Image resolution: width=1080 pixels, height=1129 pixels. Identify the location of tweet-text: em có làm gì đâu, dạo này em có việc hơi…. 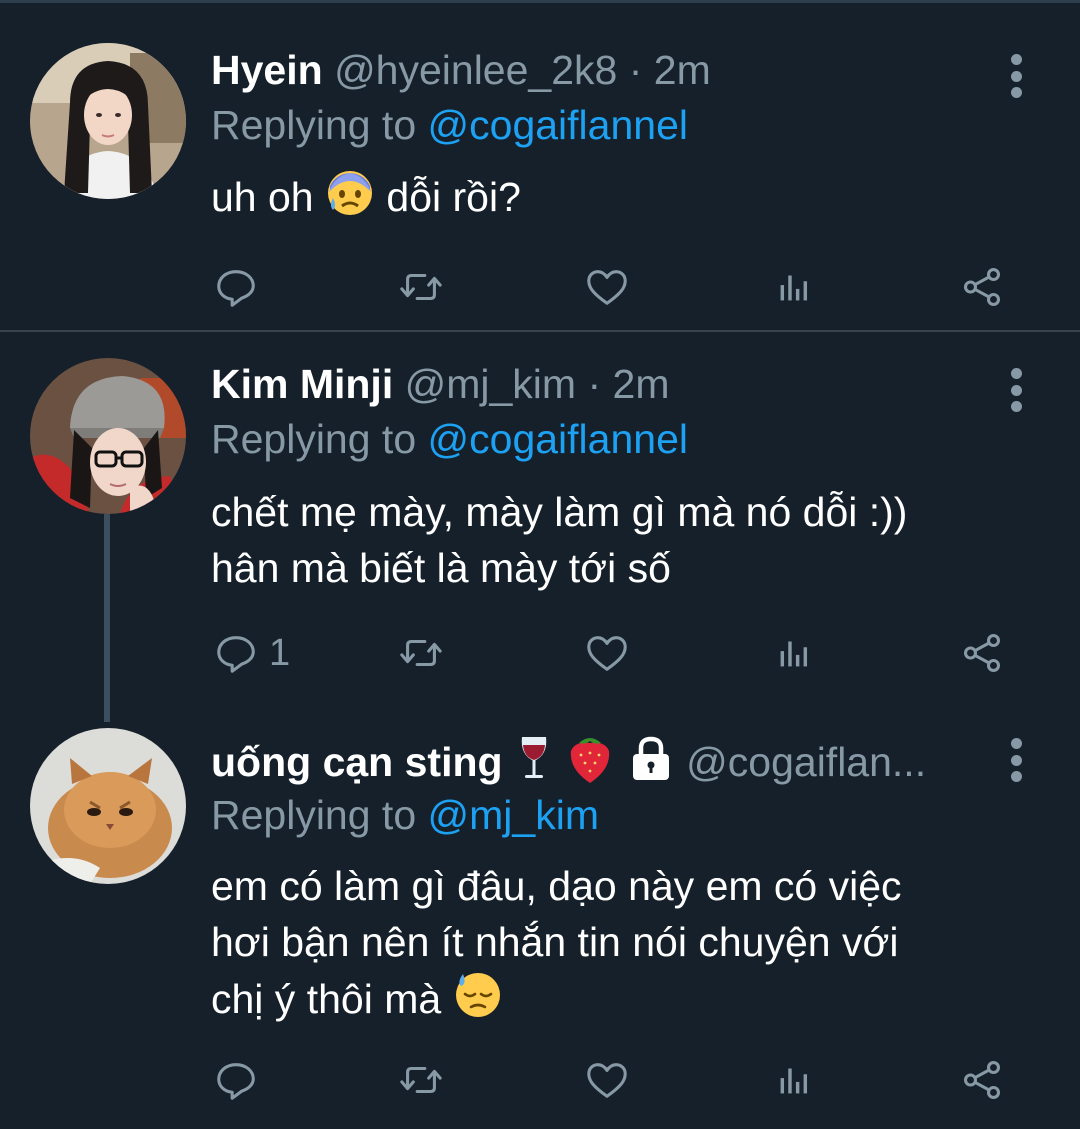
(621, 946).